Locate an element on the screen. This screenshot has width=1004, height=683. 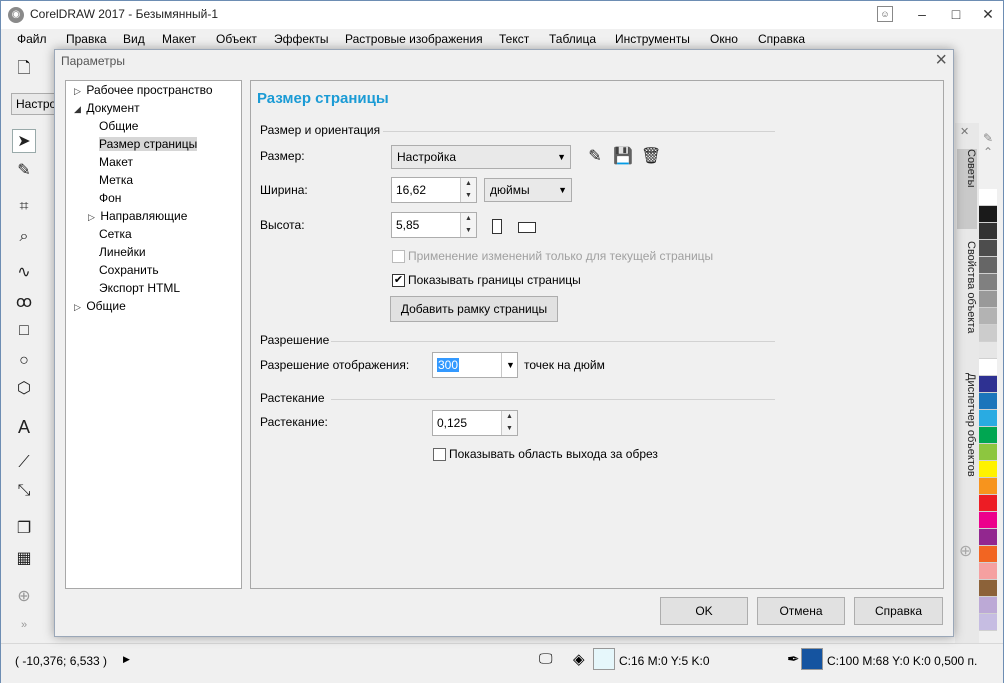
color-proof-icon: 🖵 is located at coordinates (546, 658).